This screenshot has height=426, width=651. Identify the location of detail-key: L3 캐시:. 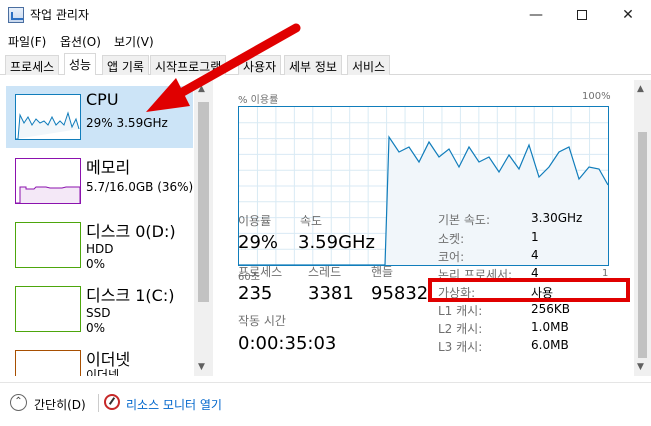
(460, 347).